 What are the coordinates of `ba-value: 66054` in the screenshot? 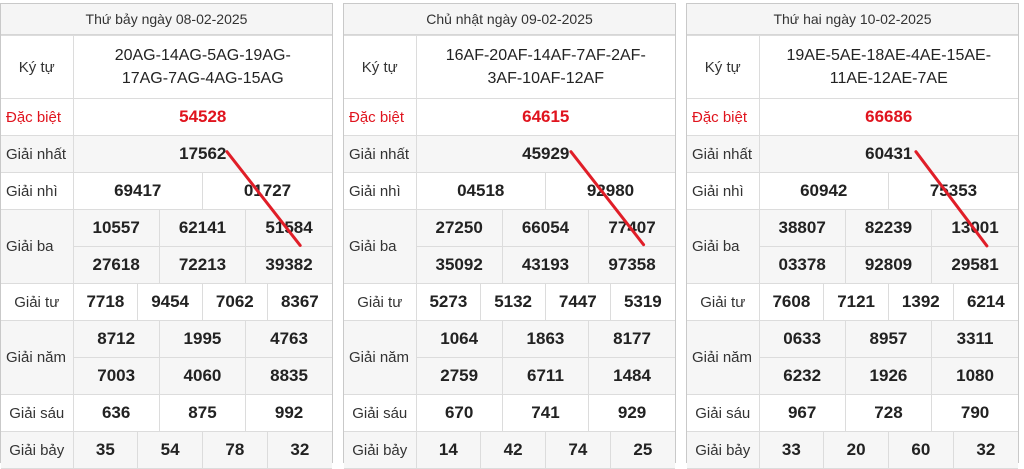 It's located at (545, 228).